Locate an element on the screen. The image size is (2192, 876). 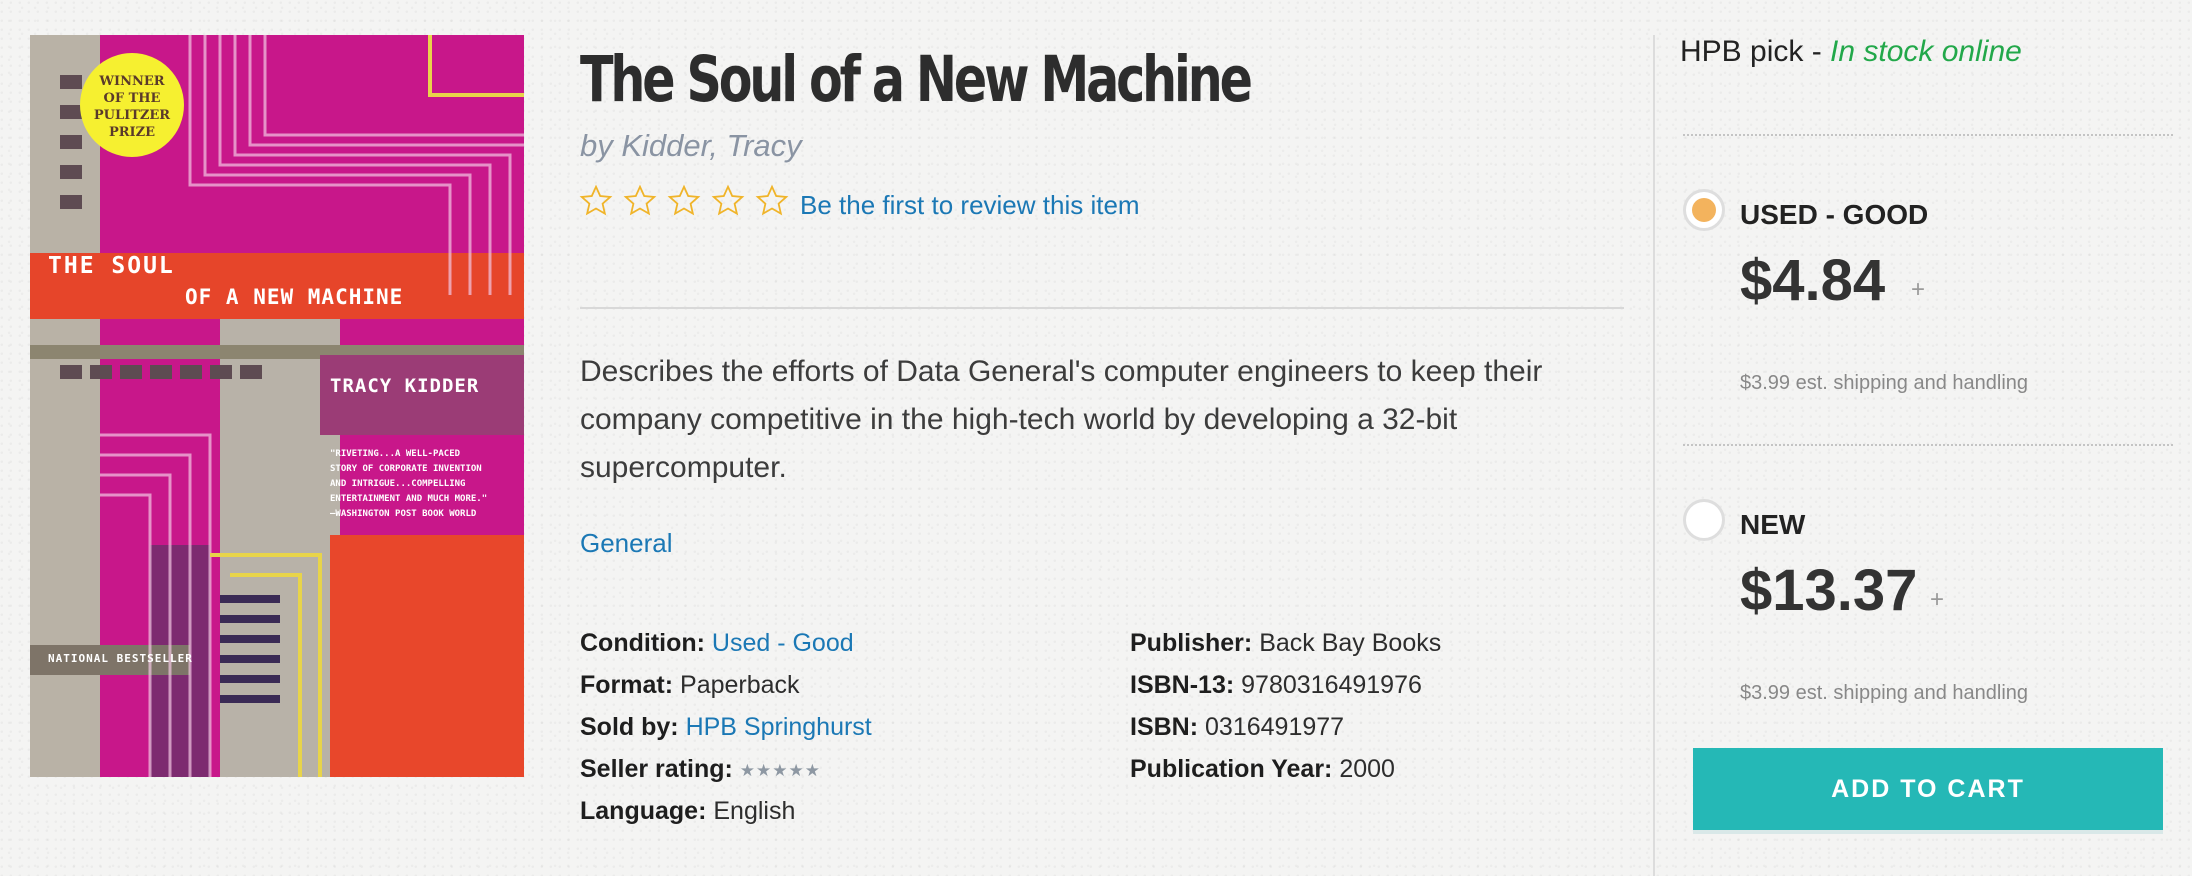
seller-link: HPB Springhurst is located at coordinates (779, 727).